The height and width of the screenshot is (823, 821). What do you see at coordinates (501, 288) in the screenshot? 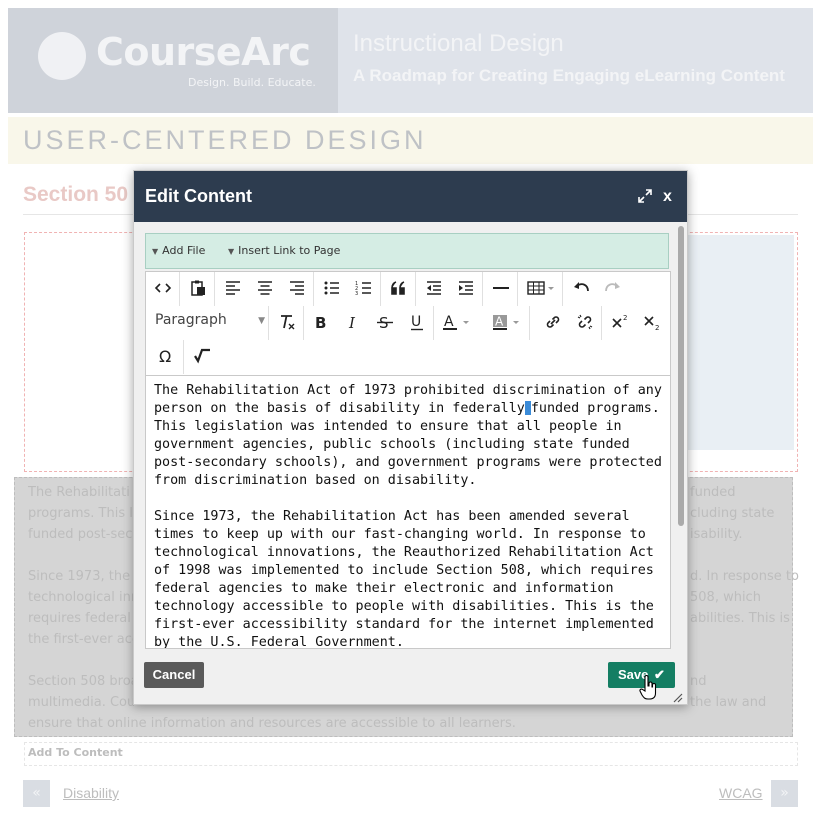
I see `horizontal-rule-icon` at bounding box center [501, 288].